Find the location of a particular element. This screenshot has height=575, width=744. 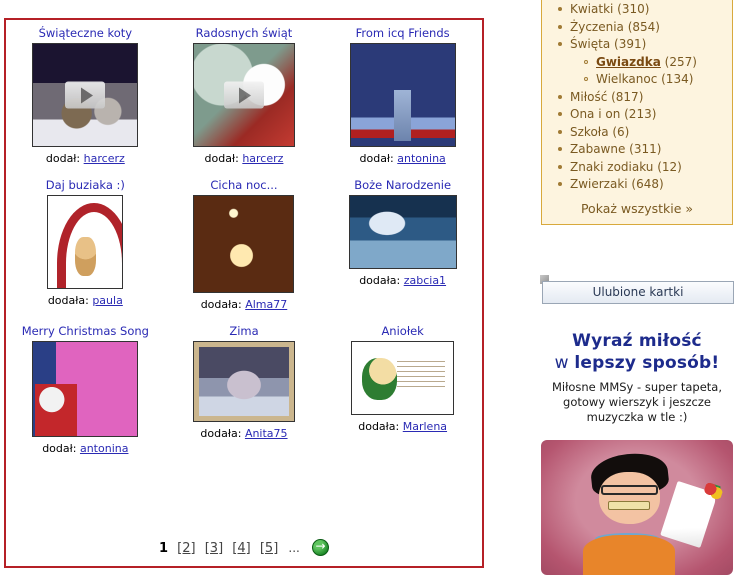

card-credit: dodała: zabcia1 is located at coordinates (402, 281).